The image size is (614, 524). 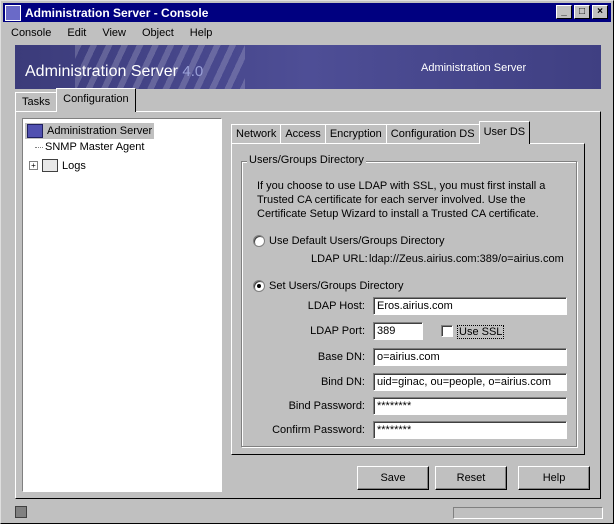 I want to click on banner-version: 4.0, so click(x=193, y=71).